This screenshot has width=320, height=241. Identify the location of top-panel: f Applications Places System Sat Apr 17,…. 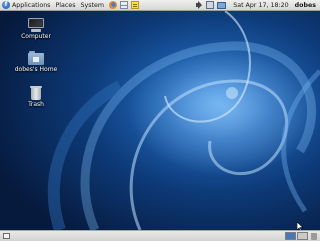
(160, 5).